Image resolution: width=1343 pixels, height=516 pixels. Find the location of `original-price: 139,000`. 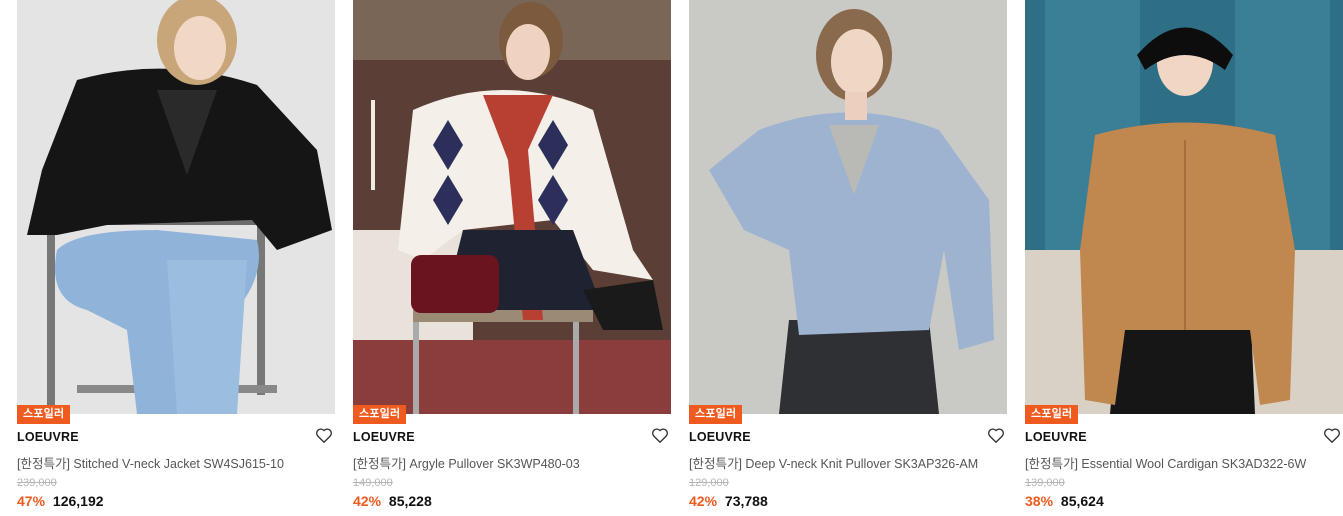

original-price: 139,000 is located at coordinates (1045, 483).